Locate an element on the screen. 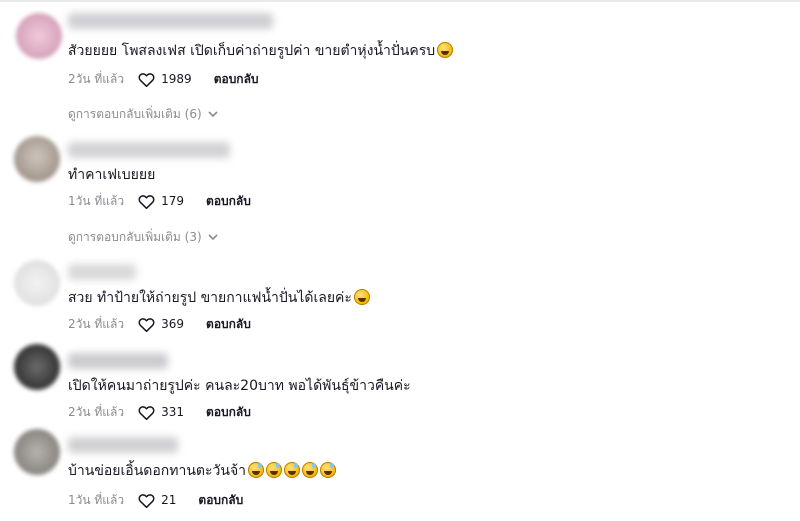  comment-text: บ้านข่อยเอิ้นดอกทานตะวันจ้า is located at coordinates (202, 471).